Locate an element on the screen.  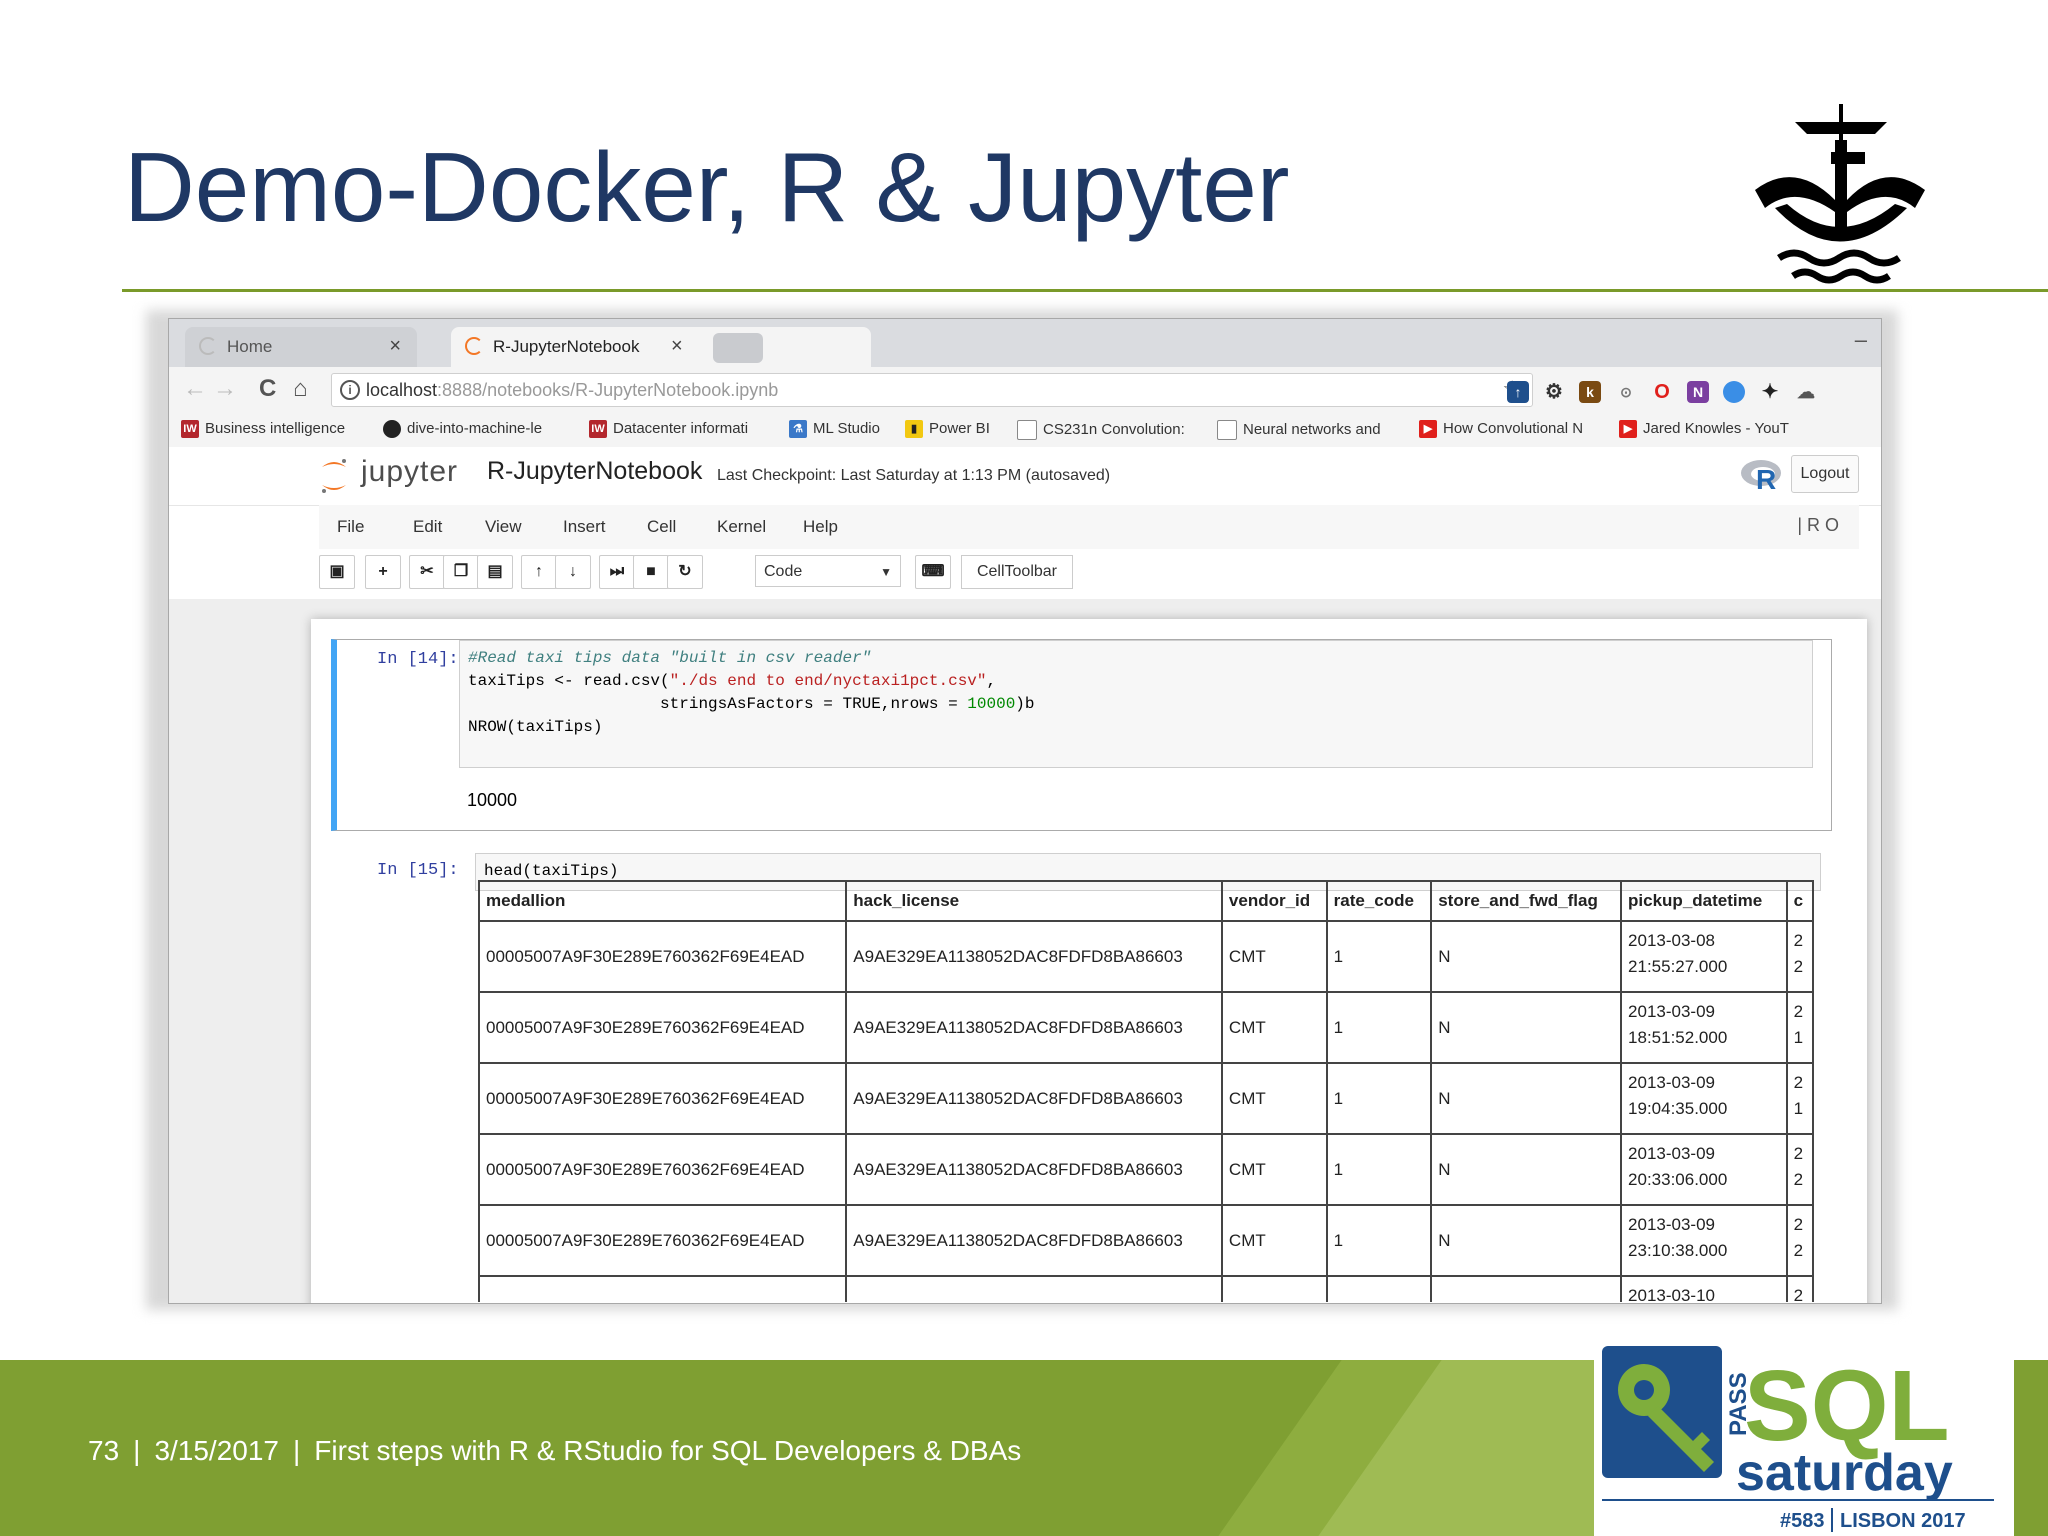
extension-icon: ✦ is located at coordinates (1770, 392).